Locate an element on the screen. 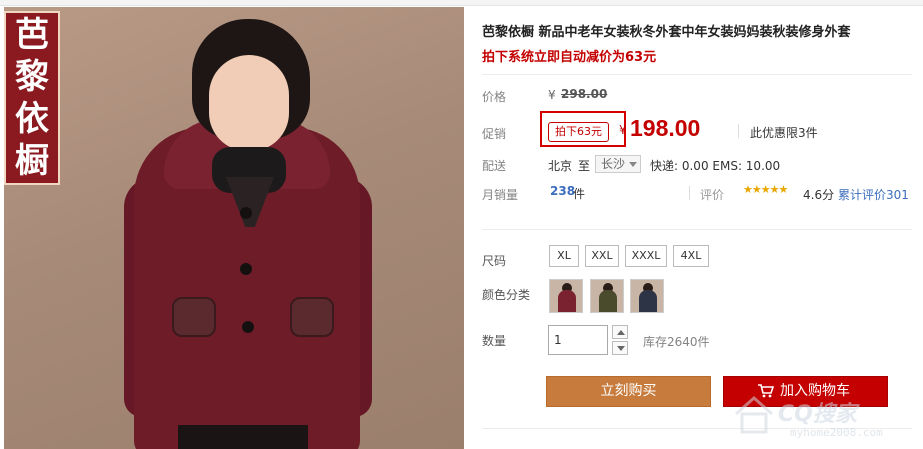 This screenshot has height=449, width=923. destination-value: 长沙 is located at coordinates (613, 164).